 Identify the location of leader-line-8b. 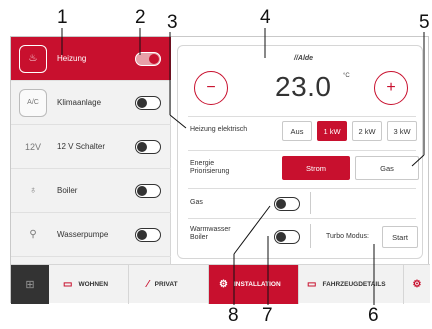
(252, 230).